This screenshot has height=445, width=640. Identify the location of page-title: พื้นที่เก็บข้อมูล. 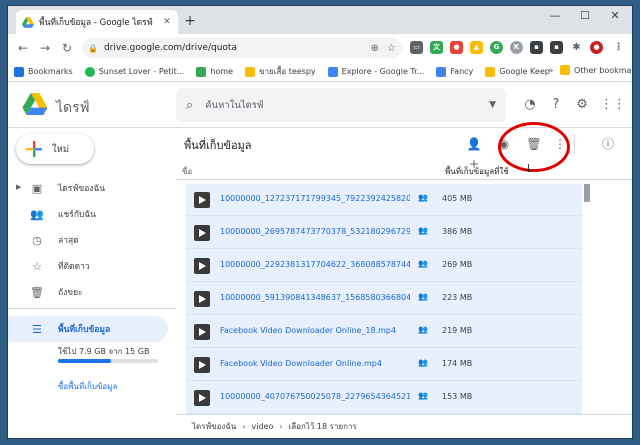
(218, 145).